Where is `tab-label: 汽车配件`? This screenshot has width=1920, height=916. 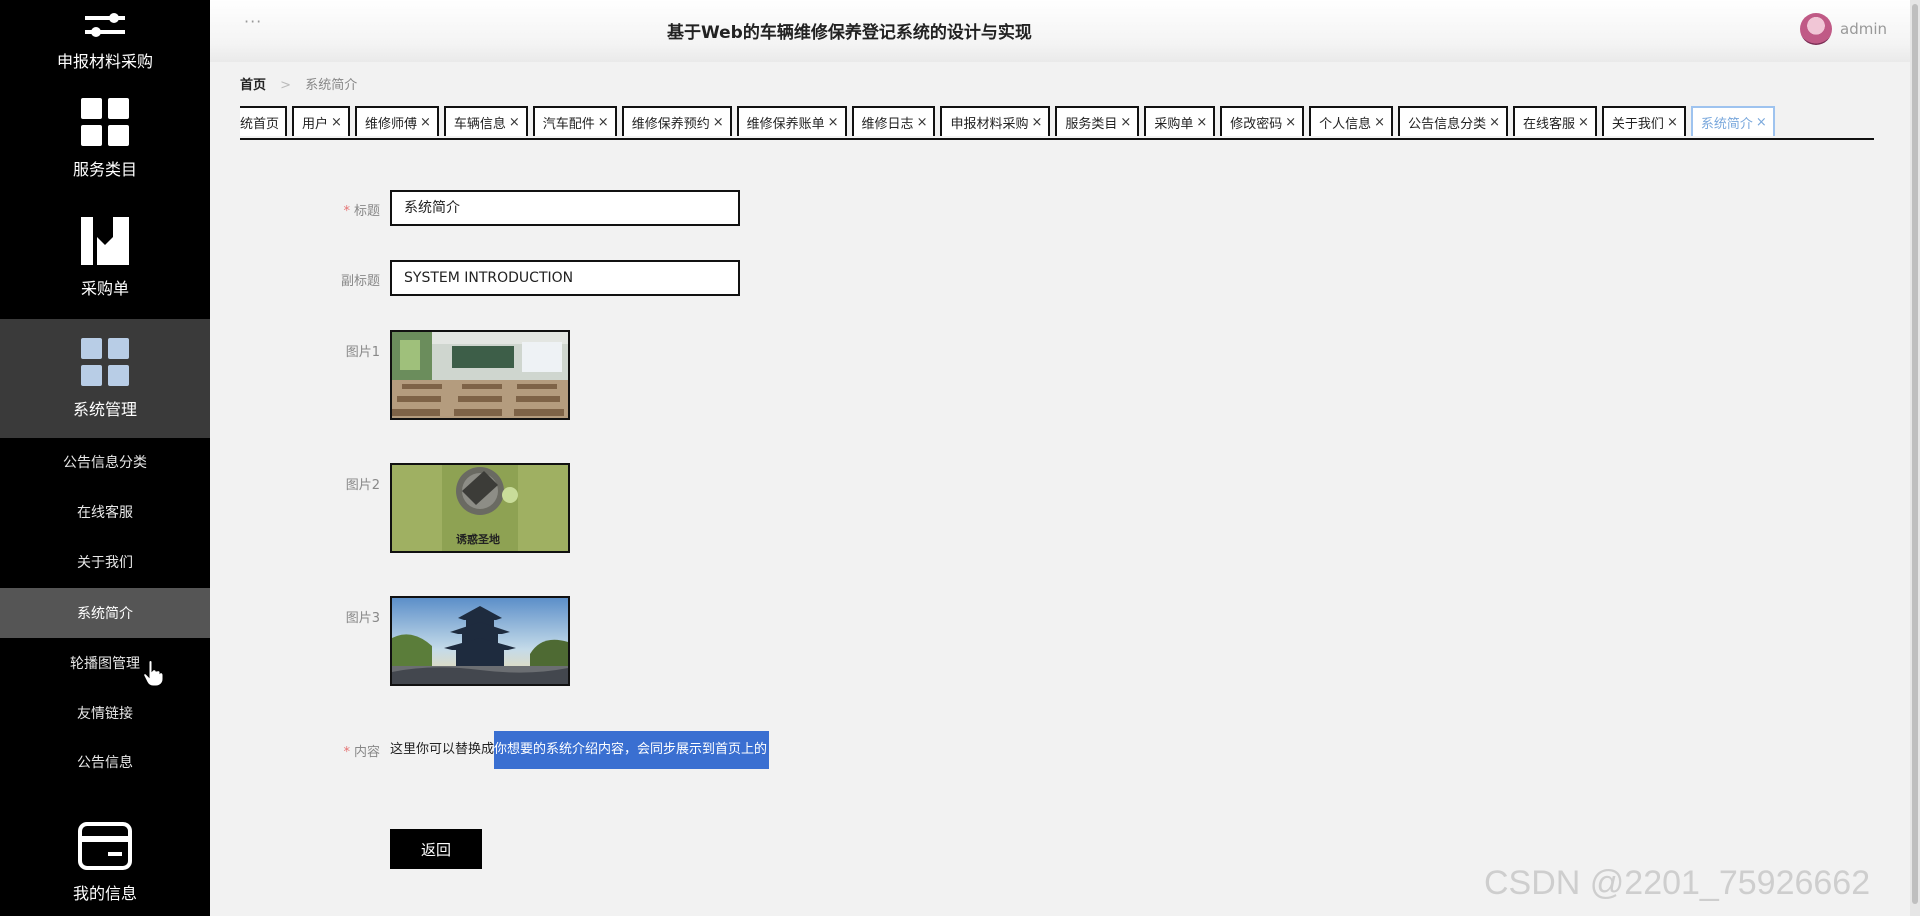 tab-label: 汽车配件 is located at coordinates (568, 124).